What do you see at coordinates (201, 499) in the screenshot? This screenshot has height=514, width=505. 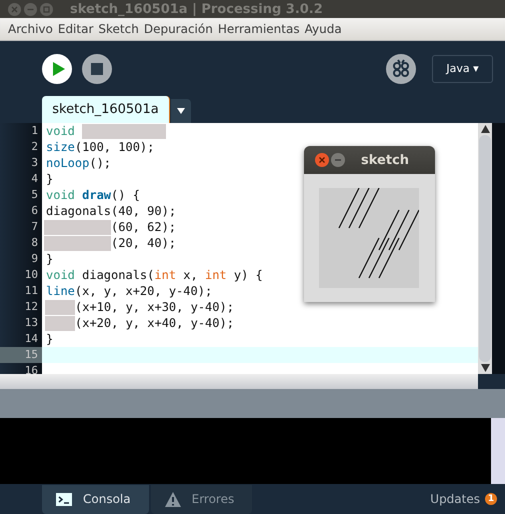 I see `console-tab: Errores` at bounding box center [201, 499].